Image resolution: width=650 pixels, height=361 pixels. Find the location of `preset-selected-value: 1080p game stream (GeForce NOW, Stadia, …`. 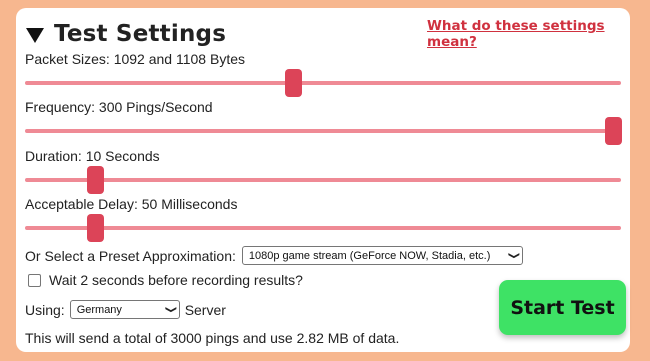

preset-selected-value: 1080p game stream (GeForce NOW, Stadia, … is located at coordinates (369, 255).